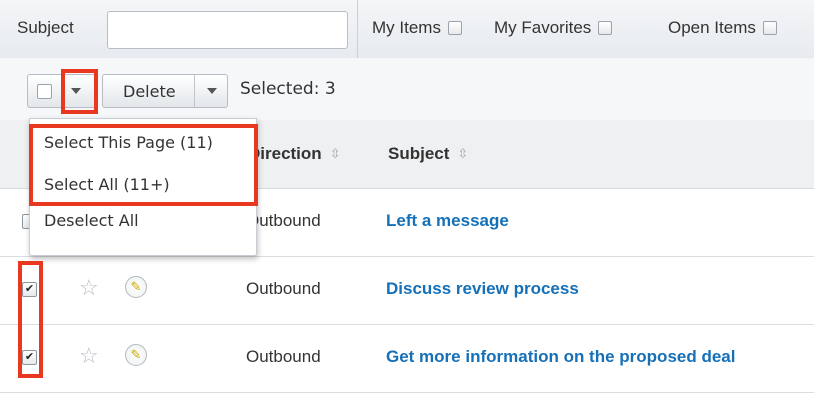 The width and height of the screenshot is (814, 393). What do you see at coordinates (712, 27) in the screenshot?
I see `open-items-label: Open Items` at bounding box center [712, 27].